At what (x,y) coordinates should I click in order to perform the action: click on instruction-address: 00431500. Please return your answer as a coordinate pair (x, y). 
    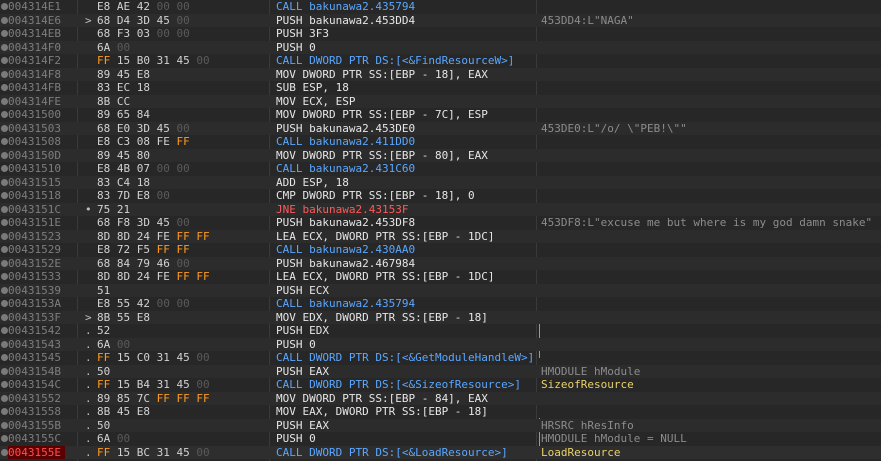
    Looking at the image, I should click on (34, 114).